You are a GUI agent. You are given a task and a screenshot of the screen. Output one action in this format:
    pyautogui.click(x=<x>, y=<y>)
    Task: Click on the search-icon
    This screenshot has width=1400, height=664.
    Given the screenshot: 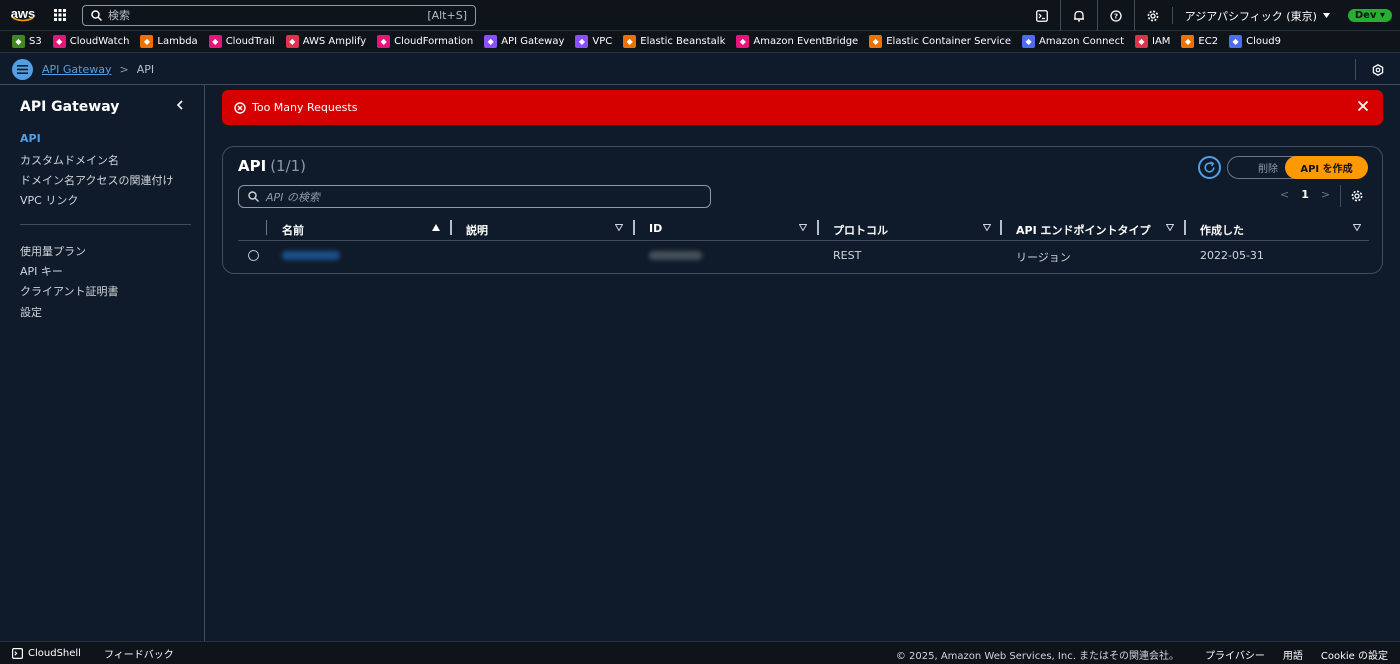 What is the action you would take?
    pyautogui.click(x=96, y=15)
    